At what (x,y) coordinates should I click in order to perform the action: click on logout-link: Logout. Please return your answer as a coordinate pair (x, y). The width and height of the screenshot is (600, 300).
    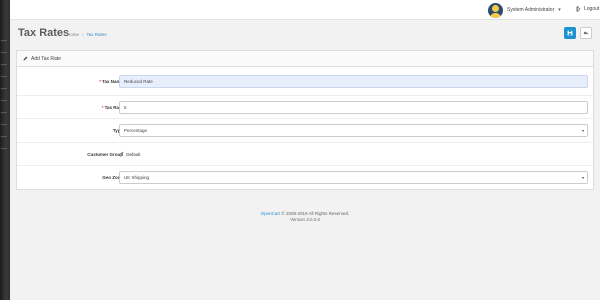
    Looking at the image, I should click on (587, 9).